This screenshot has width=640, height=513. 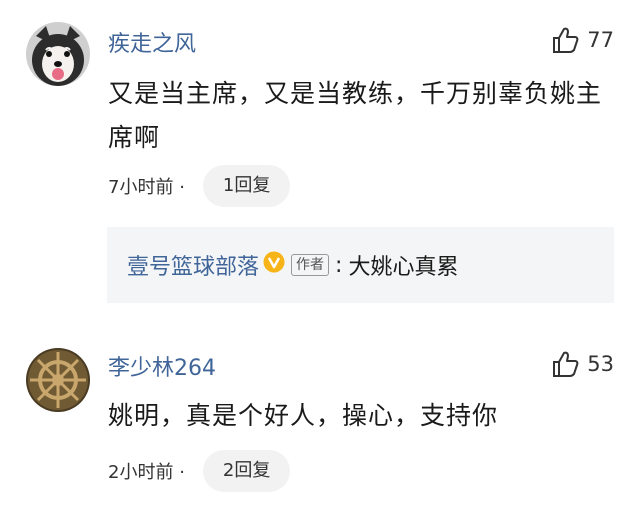 What do you see at coordinates (199, 186) in the screenshot?
I see `comment-meta: 7小时前 · 1回复` at bounding box center [199, 186].